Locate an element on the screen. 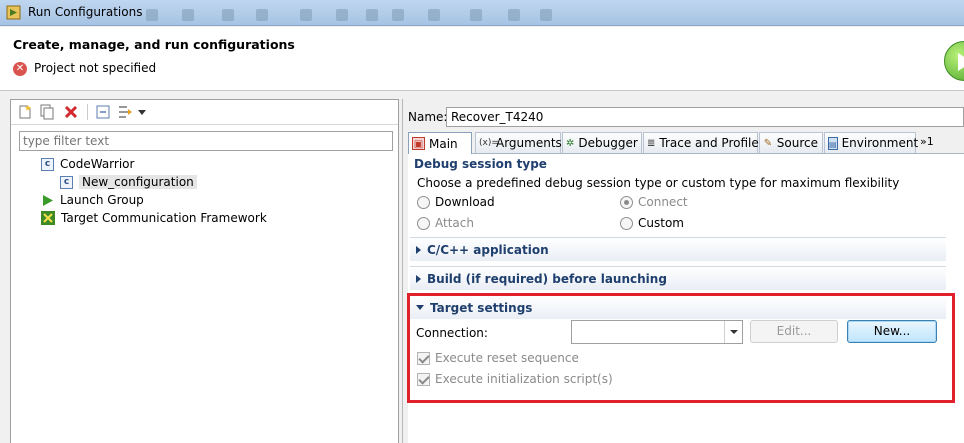 The width and height of the screenshot is (964, 443). window-title: Run Configurations is located at coordinates (85, 12).